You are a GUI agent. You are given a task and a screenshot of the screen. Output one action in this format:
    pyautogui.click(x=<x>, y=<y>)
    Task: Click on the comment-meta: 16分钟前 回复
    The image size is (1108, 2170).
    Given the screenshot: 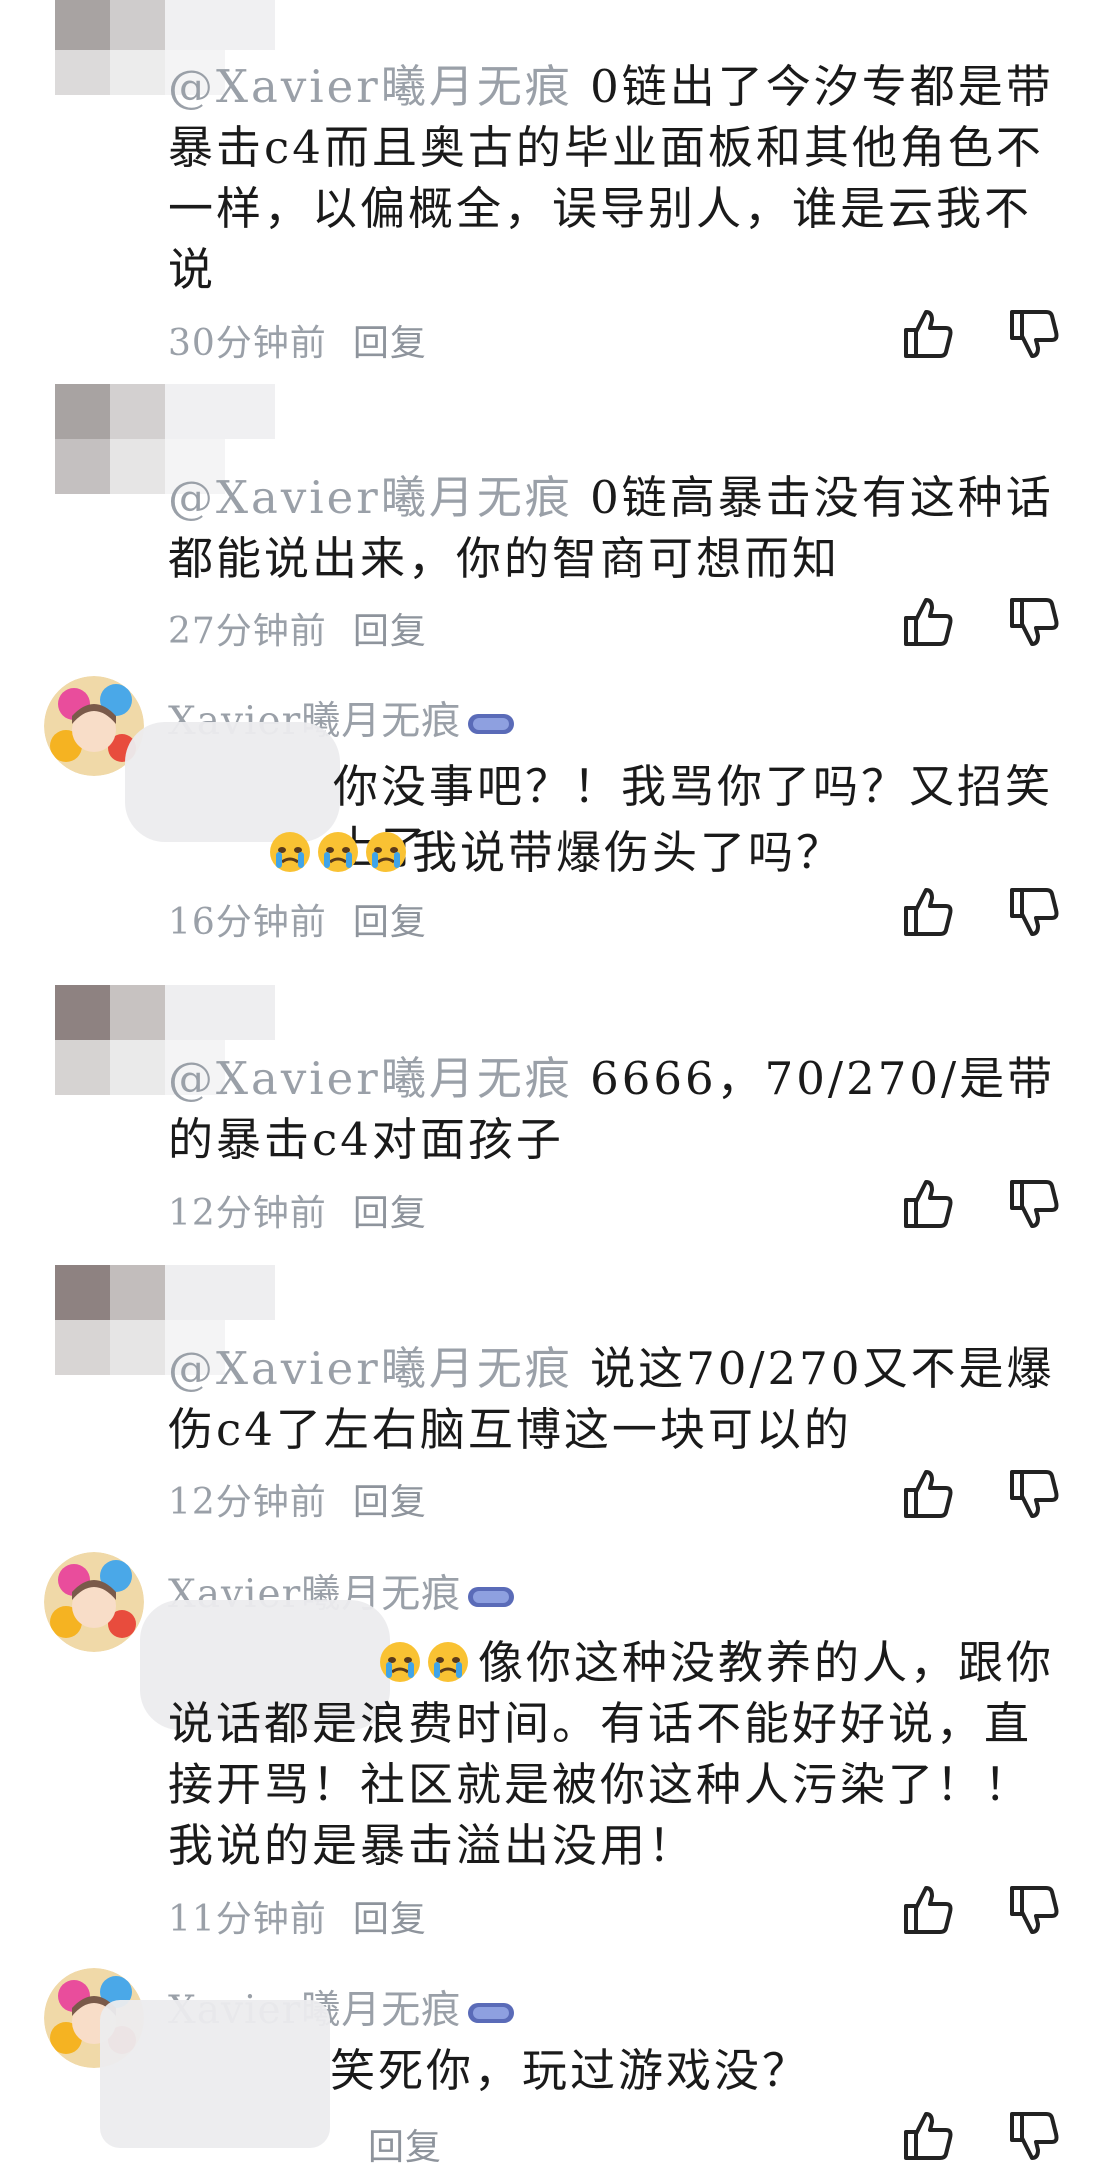 What is the action you would take?
    pyautogui.click(x=297, y=919)
    